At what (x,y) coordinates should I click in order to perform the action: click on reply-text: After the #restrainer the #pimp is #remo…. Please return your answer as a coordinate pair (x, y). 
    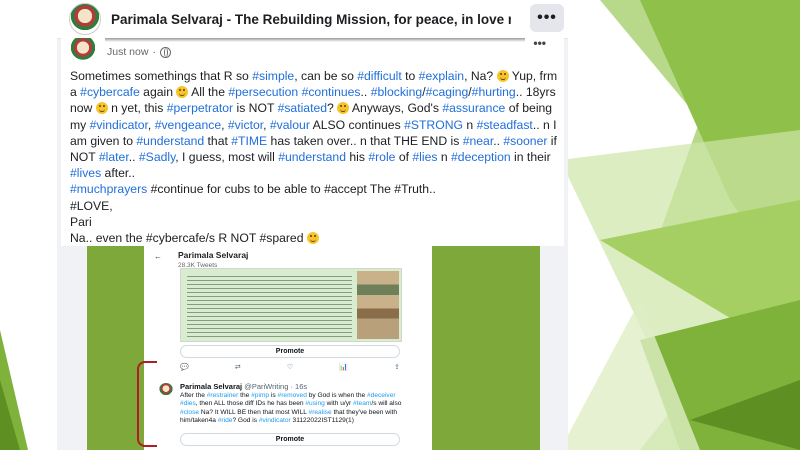
    Looking at the image, I should click on (294, 409).